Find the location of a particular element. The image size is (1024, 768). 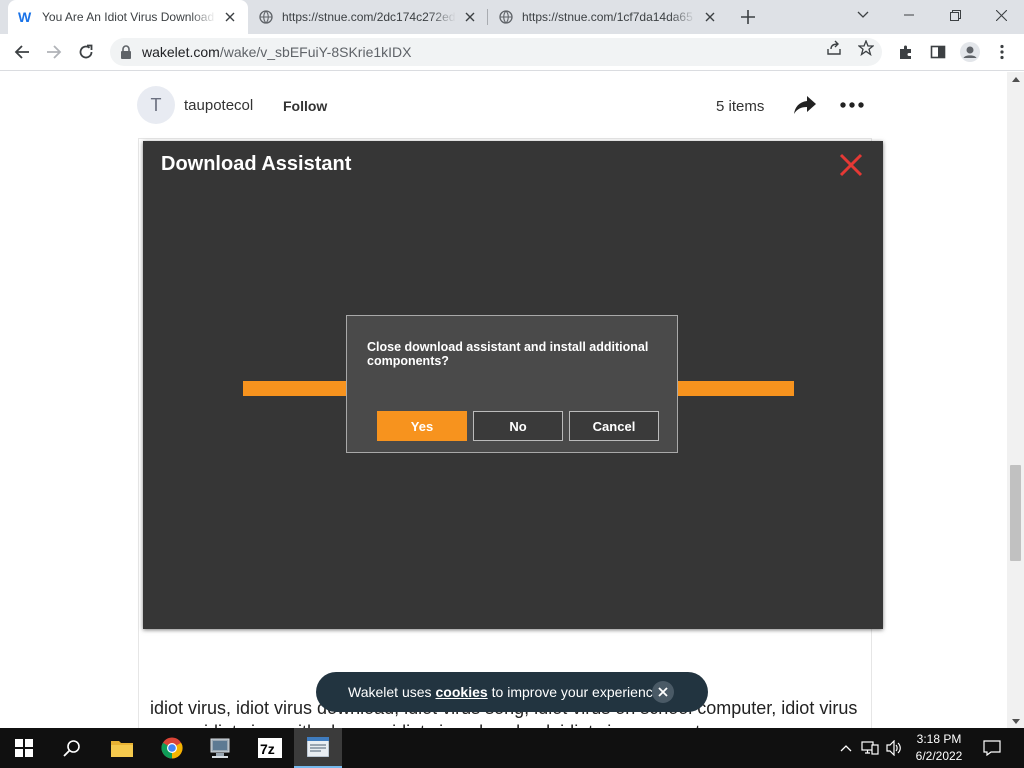

wakelet-w-icon: W is located at coordinates (26, 17).